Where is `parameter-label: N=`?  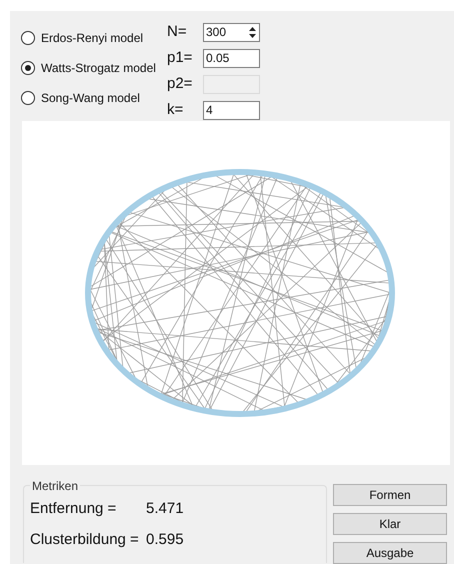
parameter-label: N= is located at coordinates (177, 32).